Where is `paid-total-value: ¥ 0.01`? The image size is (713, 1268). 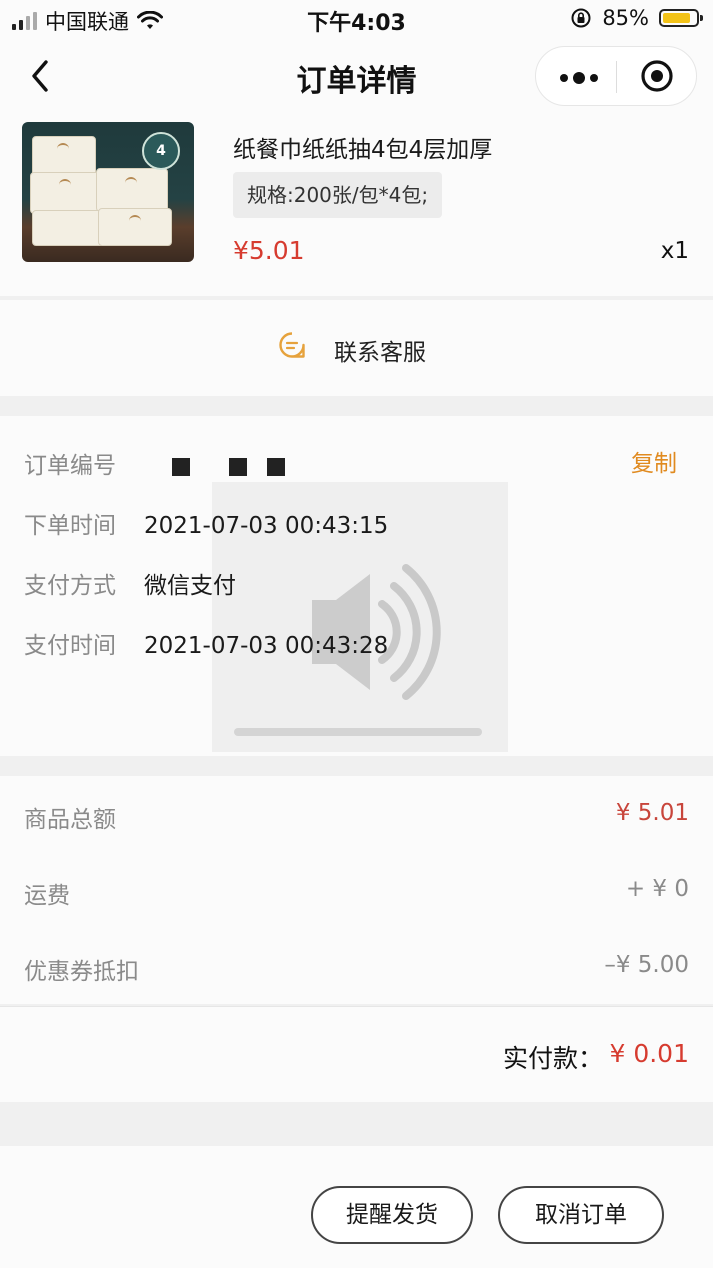
paid-total-value: ¥ 0.01 is located at coordinates (649, 1053).